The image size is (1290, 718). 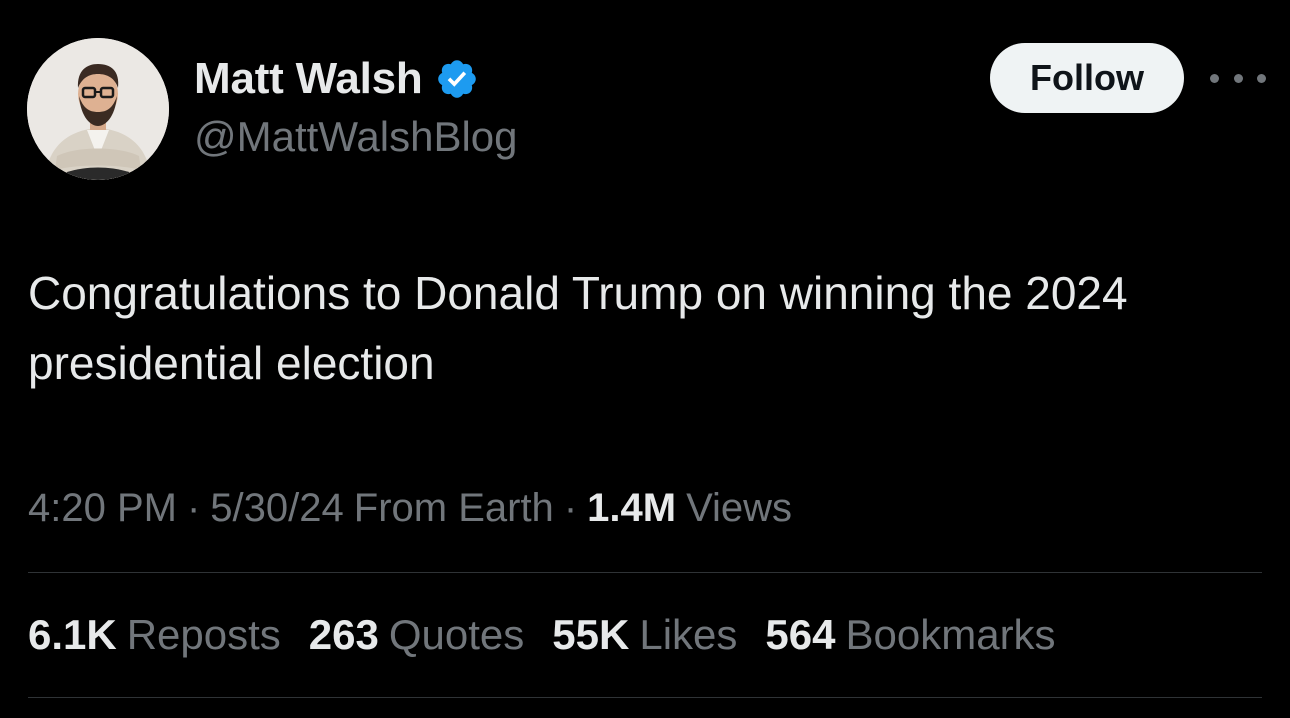 I want to click on stat-bookmarks: 564 Bookmarks, so click(x=910, y=635).